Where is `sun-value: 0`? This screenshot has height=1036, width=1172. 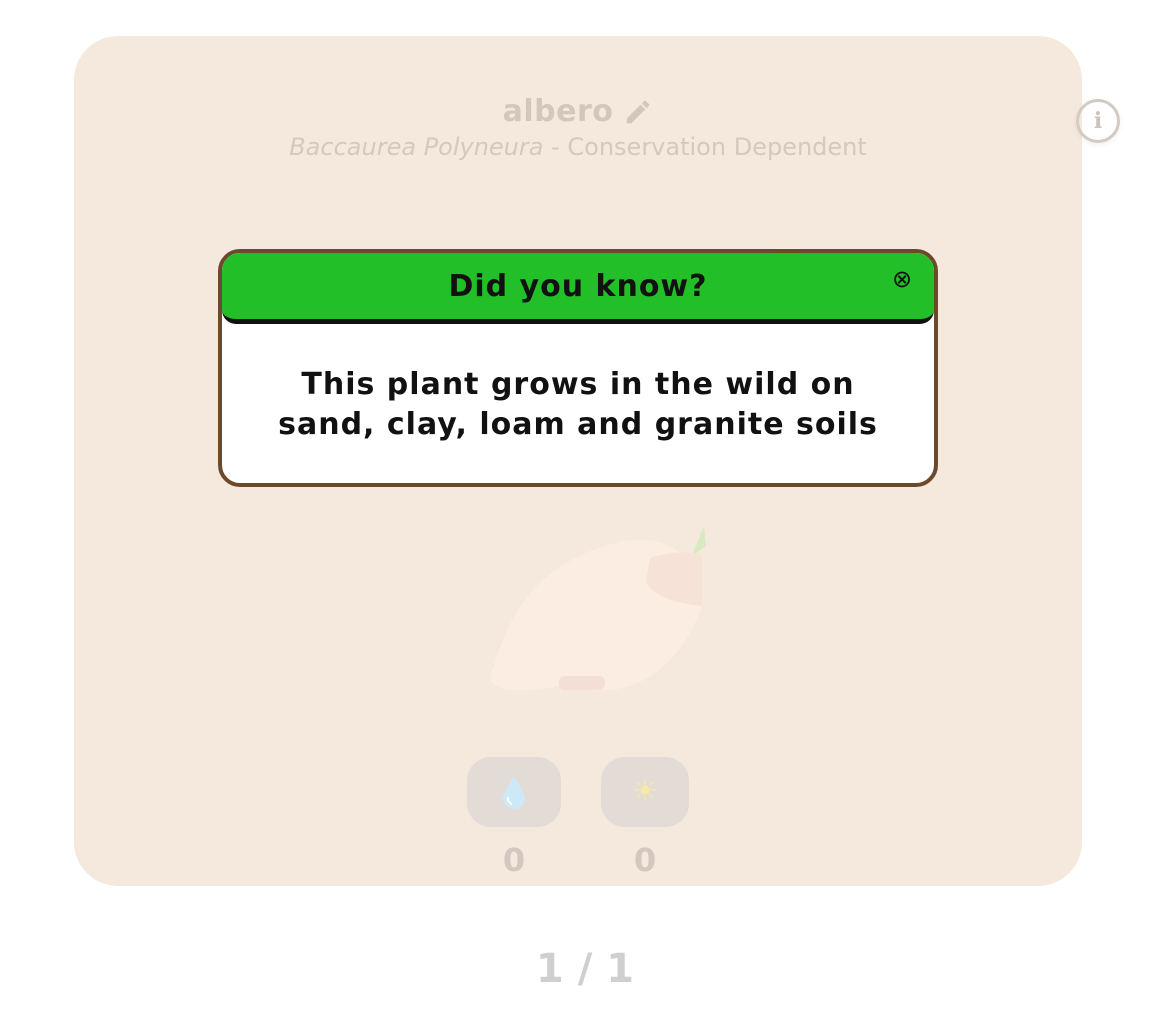
sun-value: 0 is located at coordinates (645, 860).